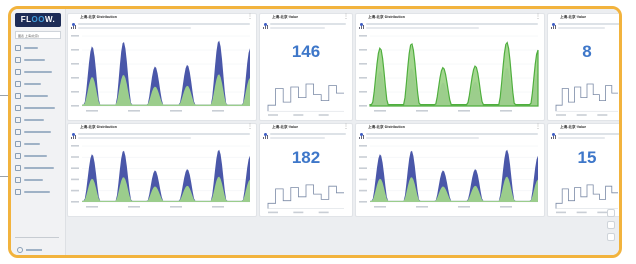 This screenshot has width=636, height=264. I want to click on zoom-out-button, so click(611, 225).